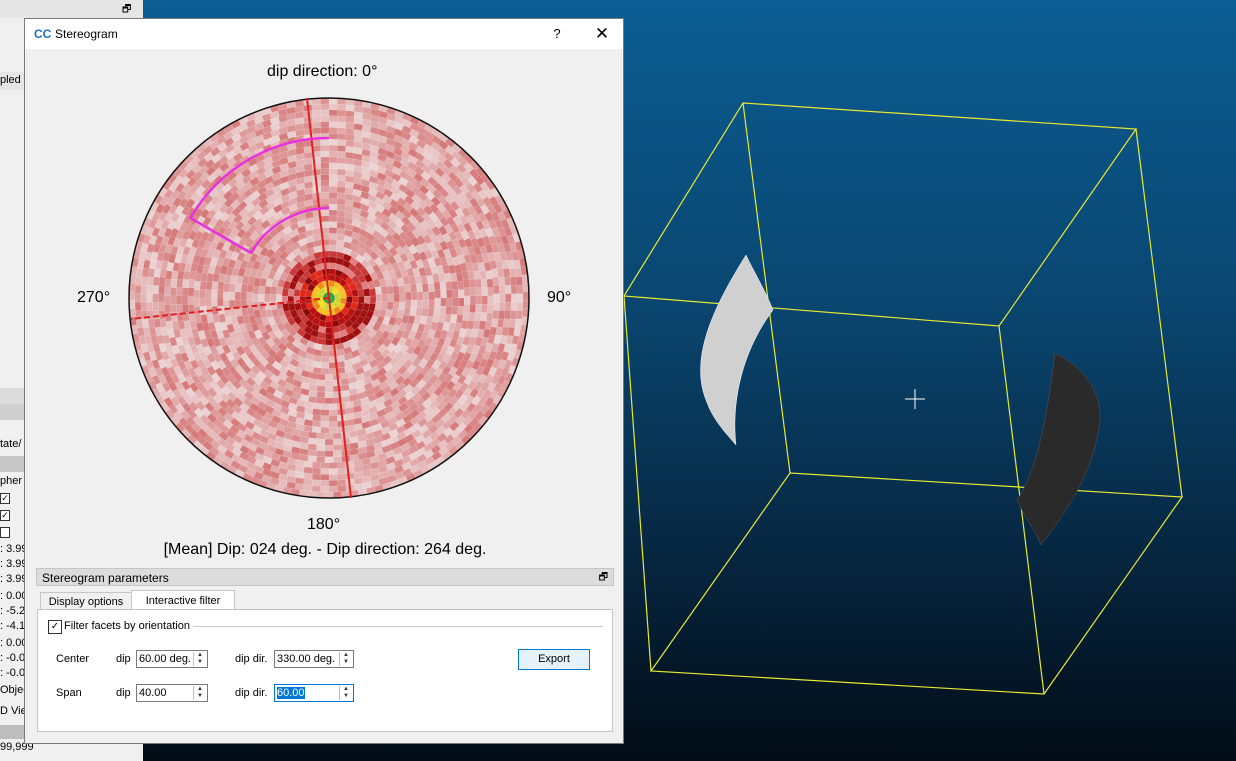  Describe the element at coordinates (153, 693) in the screenshot. I see `span-dip-value: 40.00` at that location.